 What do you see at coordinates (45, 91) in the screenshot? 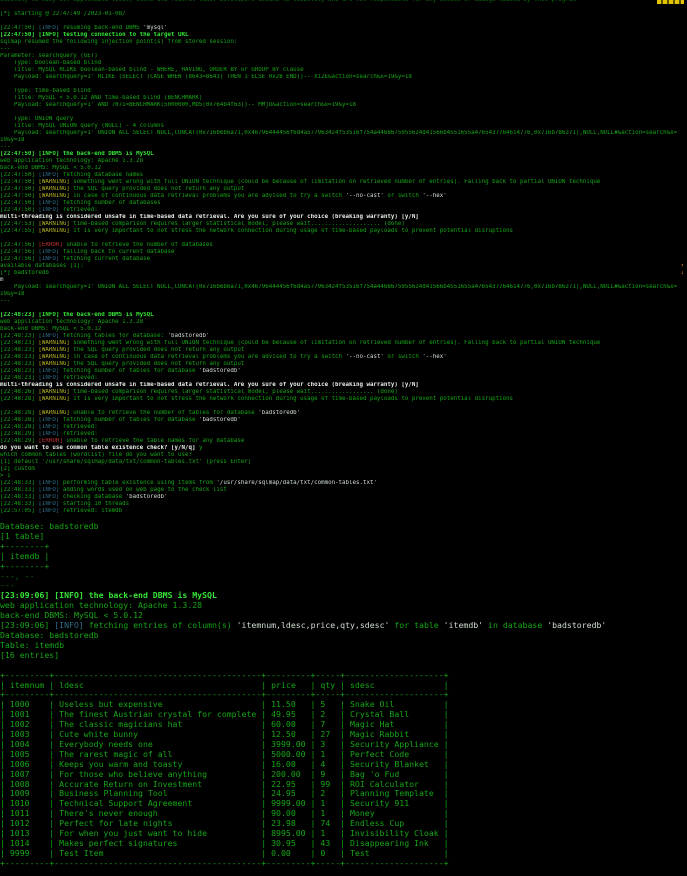
I see `terminal-line: Type: time-based blind` at bounding box center [45, 91].